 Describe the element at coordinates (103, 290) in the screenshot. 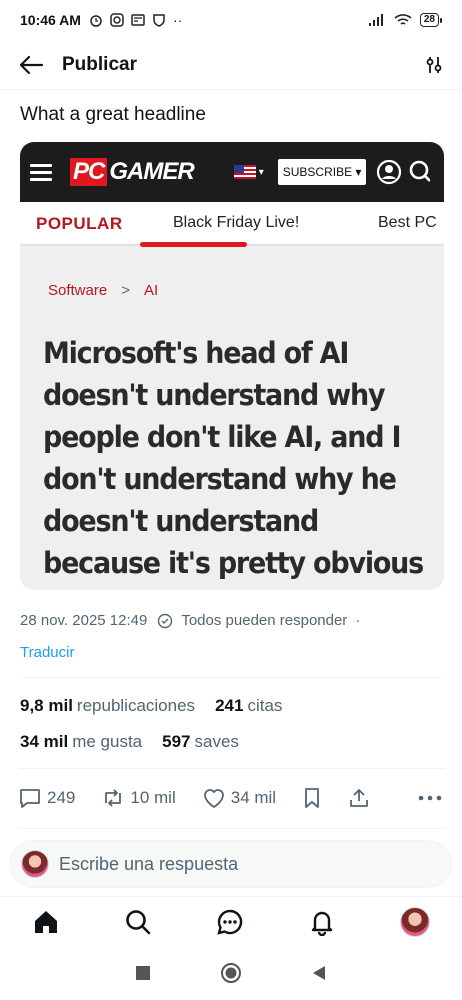

I see `breadcrumb: Software > AI` at that location.